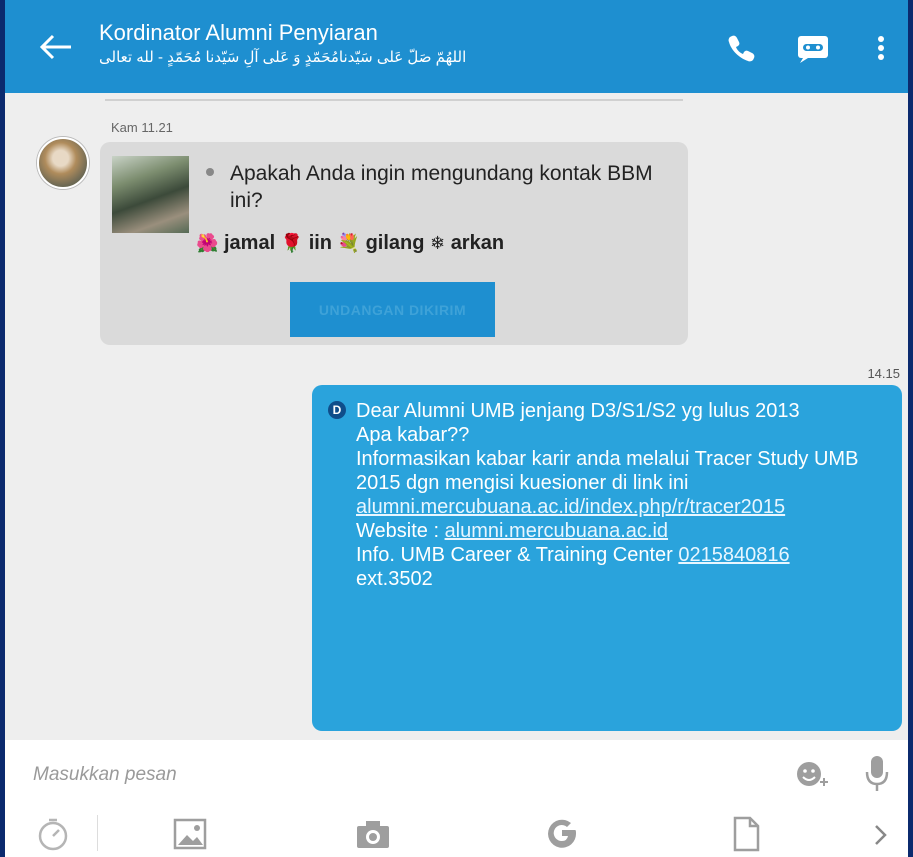  Describe the element at coordinates (394, 579) in the screenshot. I see `message-line: ext.3502` at that location.